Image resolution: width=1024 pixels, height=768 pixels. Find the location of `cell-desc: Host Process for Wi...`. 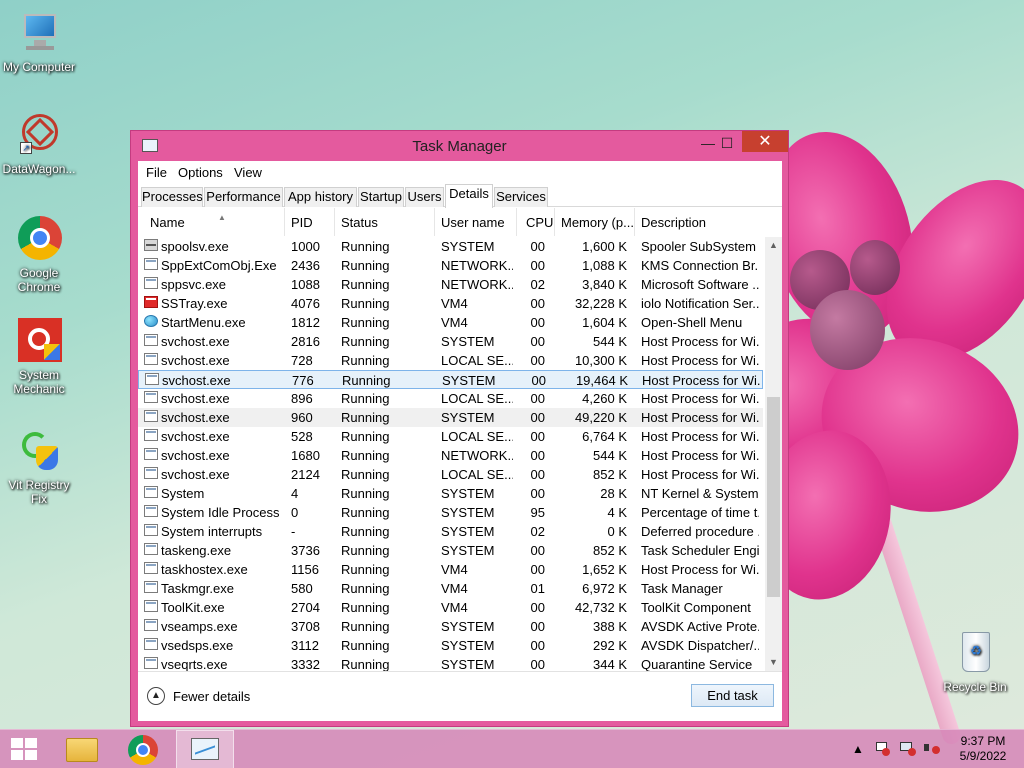

cell-desc: Host Process for Wi... is located at coordinates (700, 341).